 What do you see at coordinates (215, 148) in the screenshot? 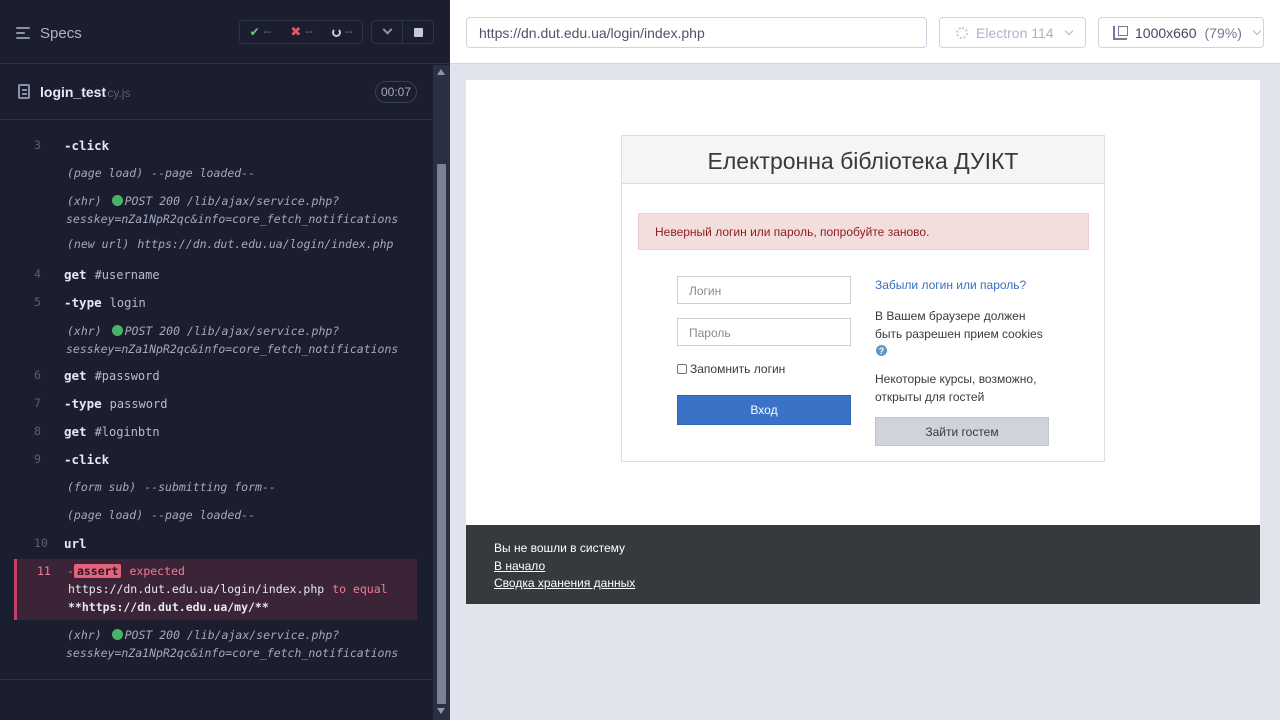
I see `command-click: 3 -click` at bounding box center [215, 148].